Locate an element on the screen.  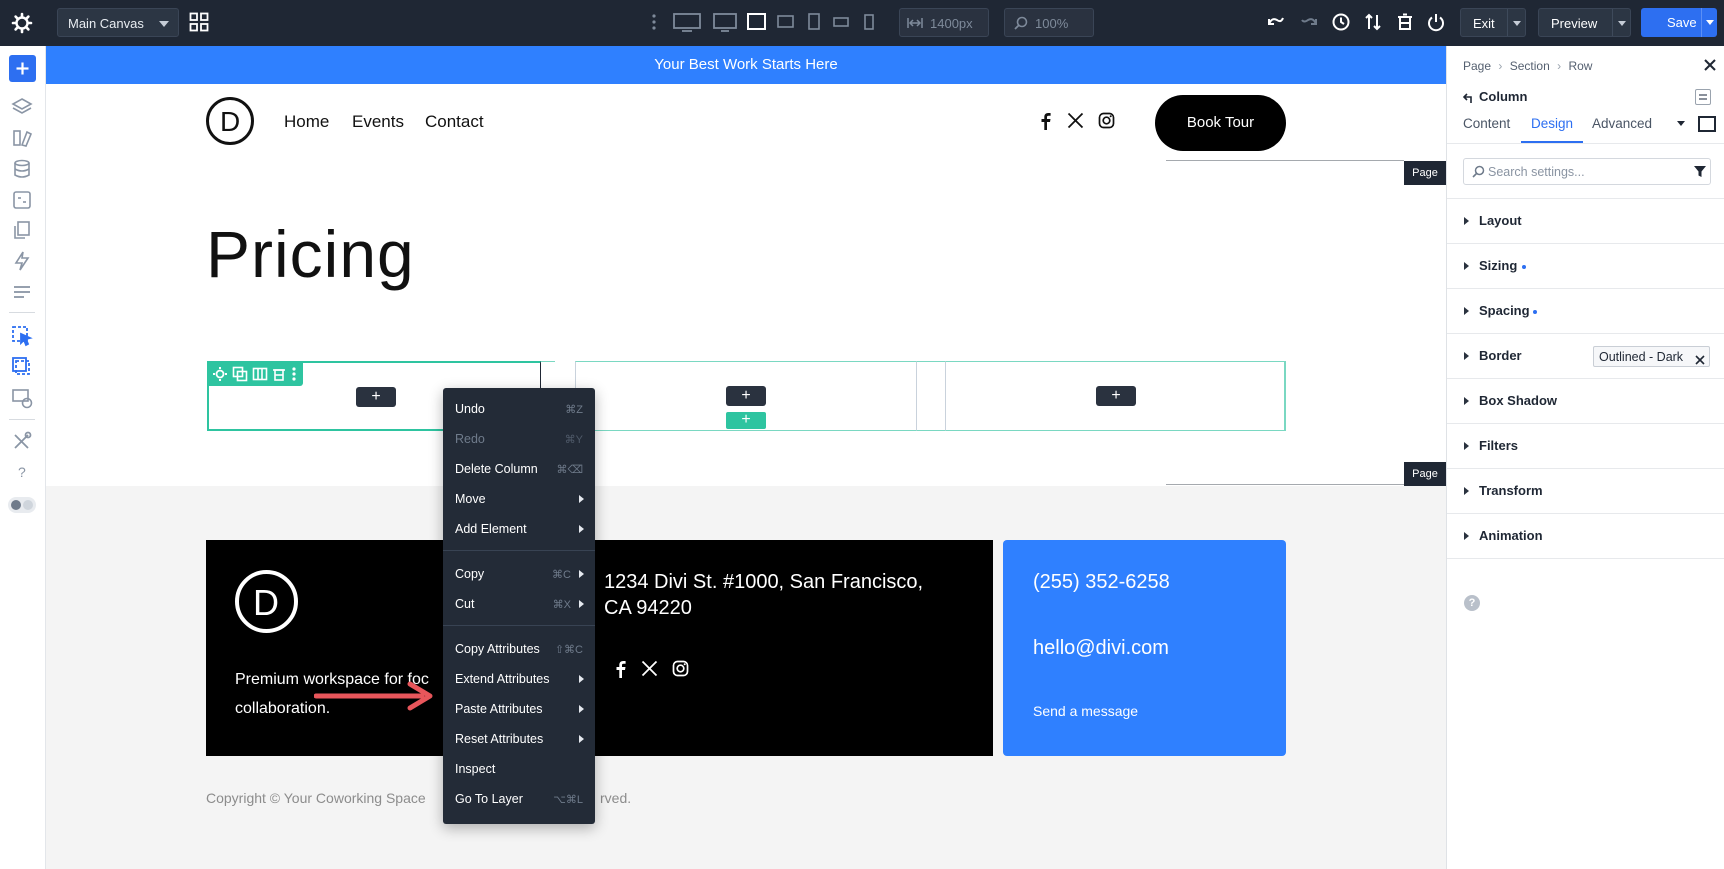
menu-item-undo: Undo ⌘Z is located at coordinates (519, 409).